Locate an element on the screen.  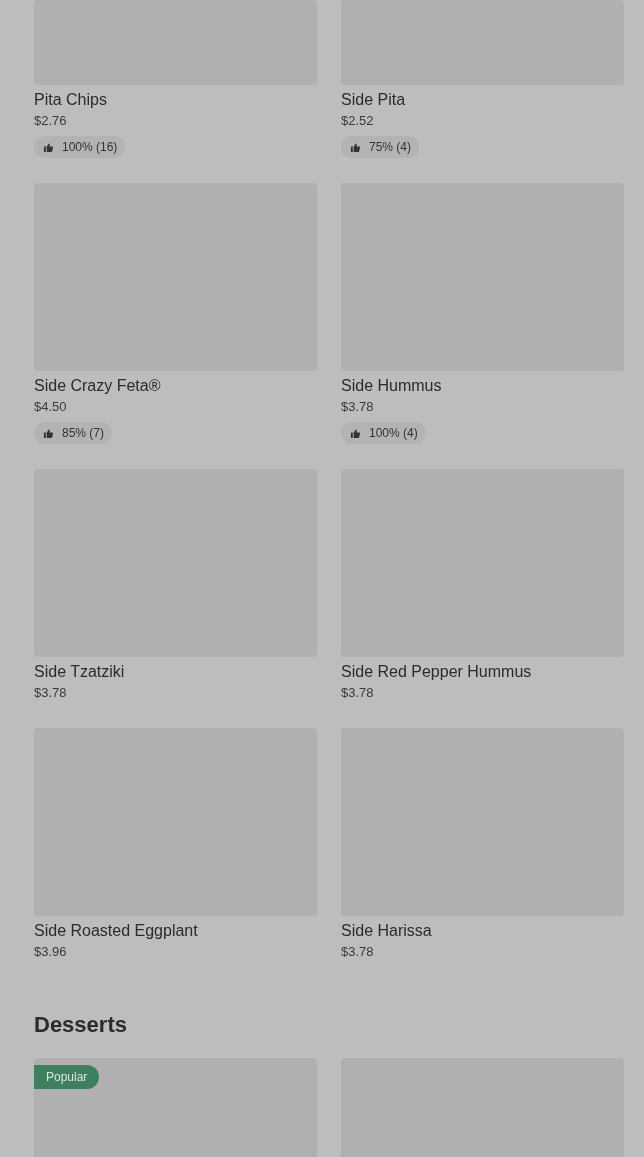
popular-badge: Popular is located at coordinates (67, 1077).